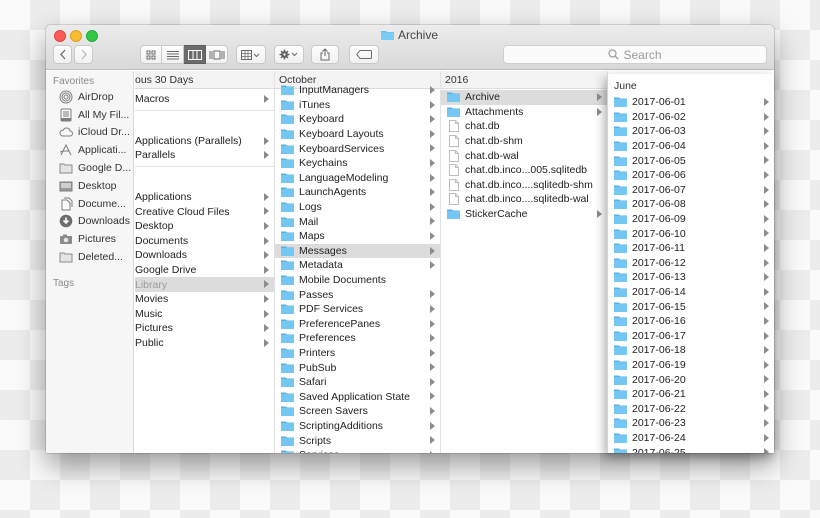 The width and height of the screenshot is (820, 518). What do you see at coordinates (204, 226) in the screenshot?
I see `folder-row: Desktop` at bounding box center [204, 226].